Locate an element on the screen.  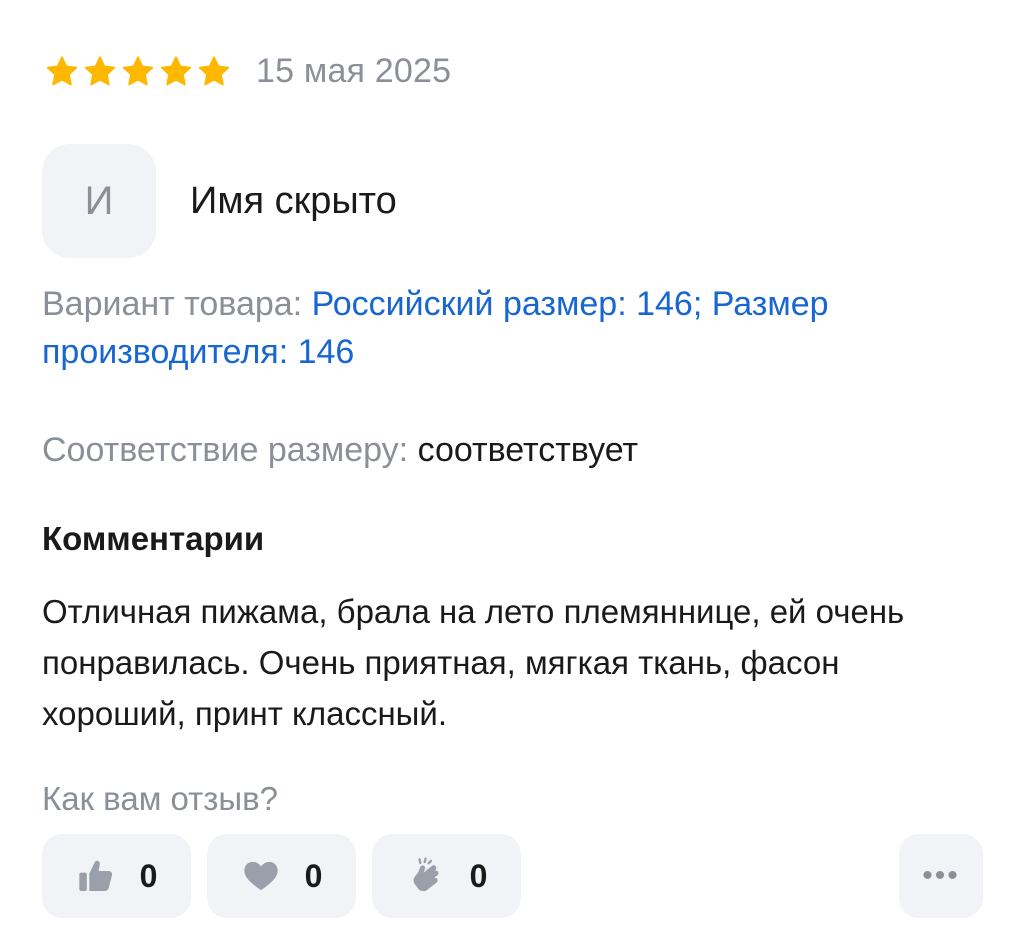
applause-button: 0 is located at coordinates (446, 876).